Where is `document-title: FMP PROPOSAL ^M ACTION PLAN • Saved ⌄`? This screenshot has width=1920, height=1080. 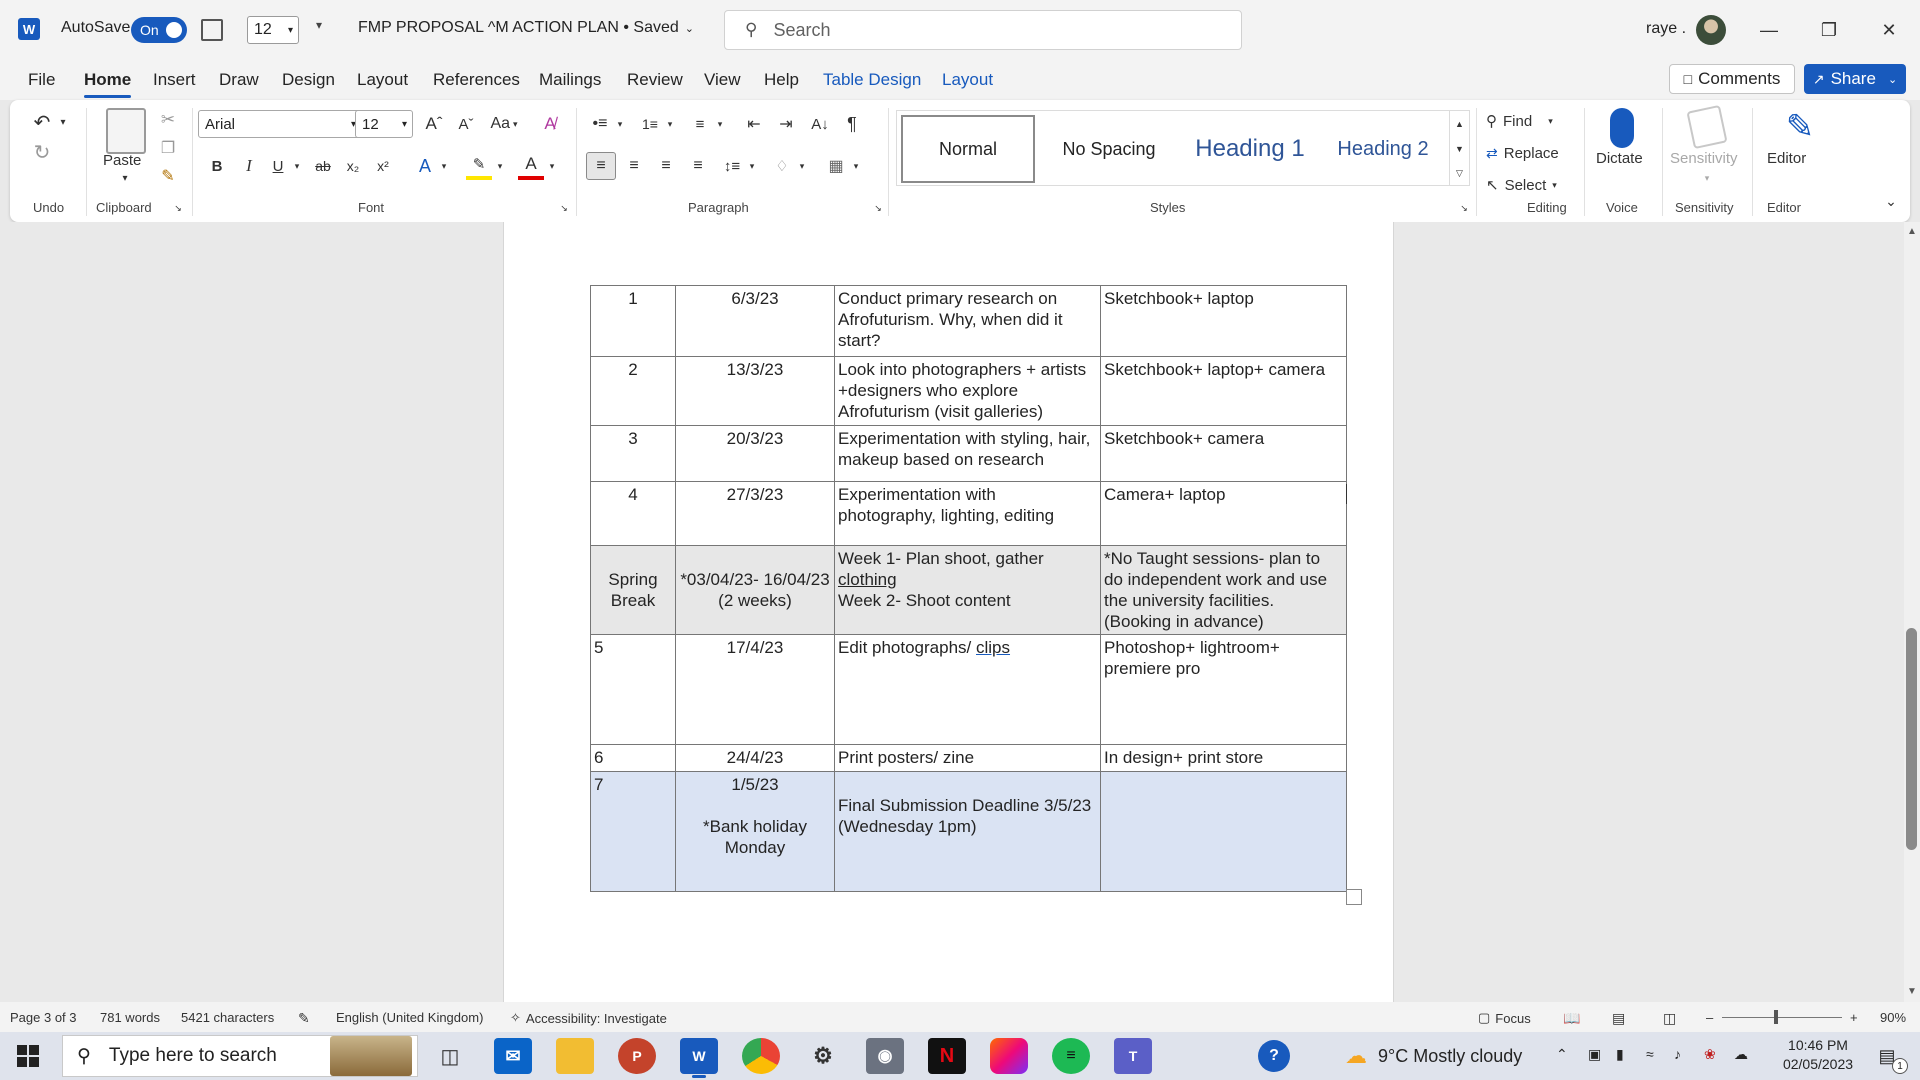 document-title: FMP PROPOSAL ^M ACTION PLAN • Saved ⌄ is located at coordinates (526, 28).